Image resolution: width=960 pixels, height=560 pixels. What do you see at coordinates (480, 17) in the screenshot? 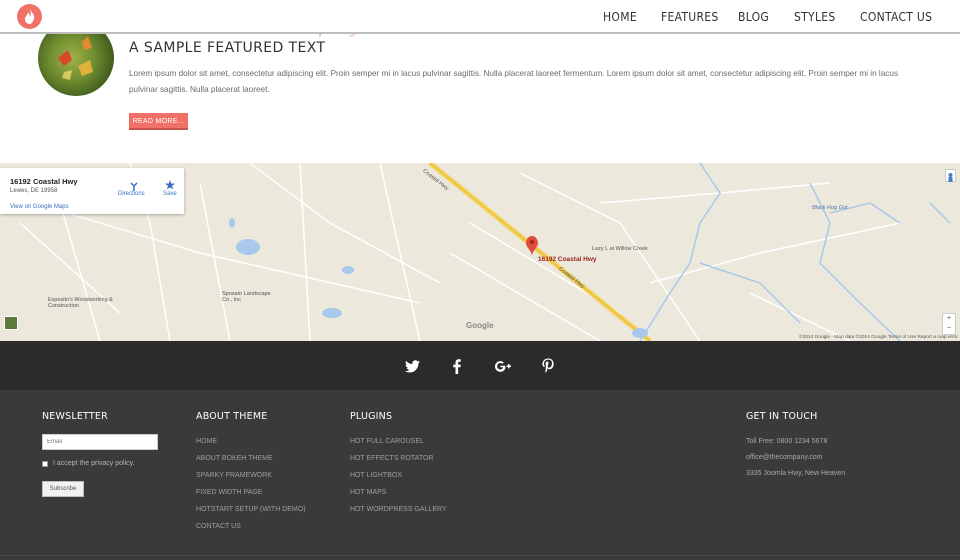
I see `site-header: HOME FEATURES BLOG STYLES CONTACT US` at bounding box center [480, 17].